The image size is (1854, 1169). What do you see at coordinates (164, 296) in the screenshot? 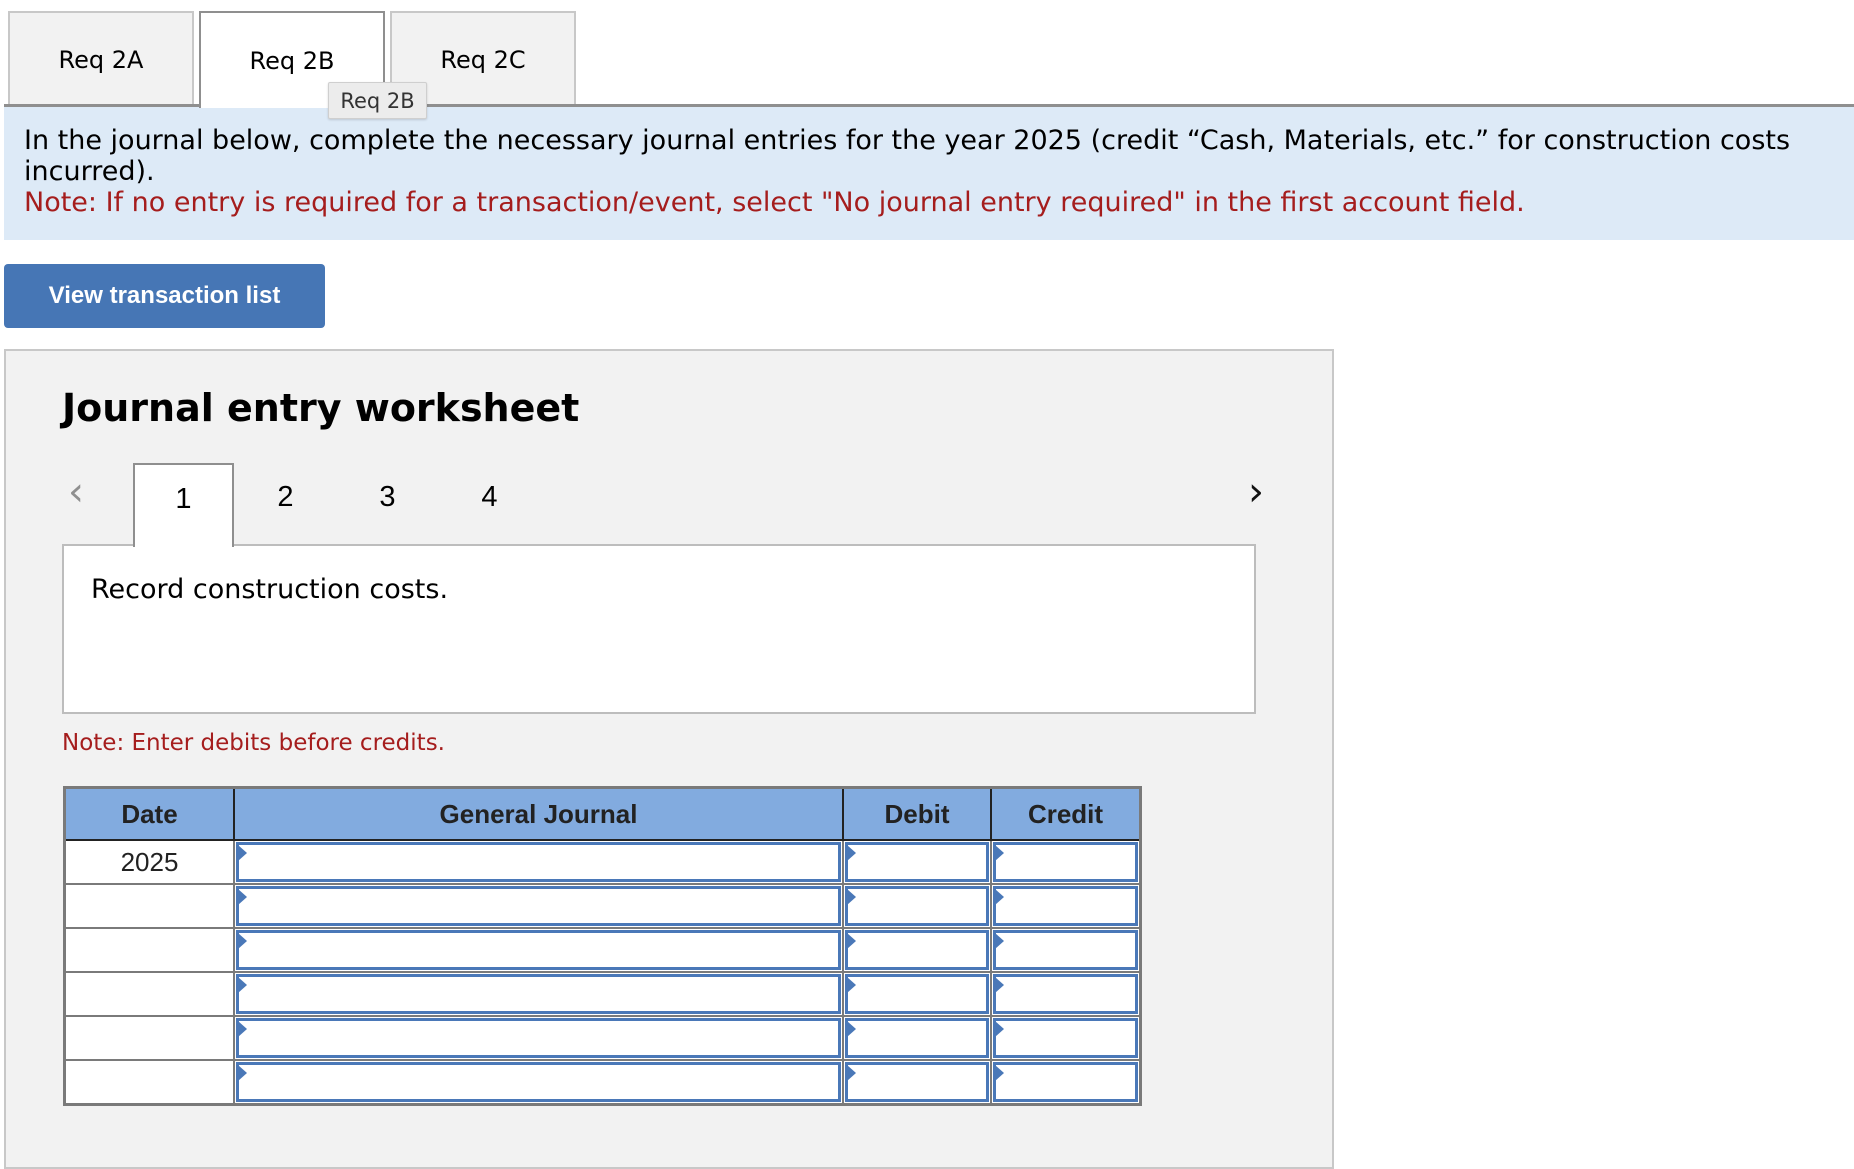
I see `view-transaction-list-button: View transaction list` at bounding box center [164, 296].